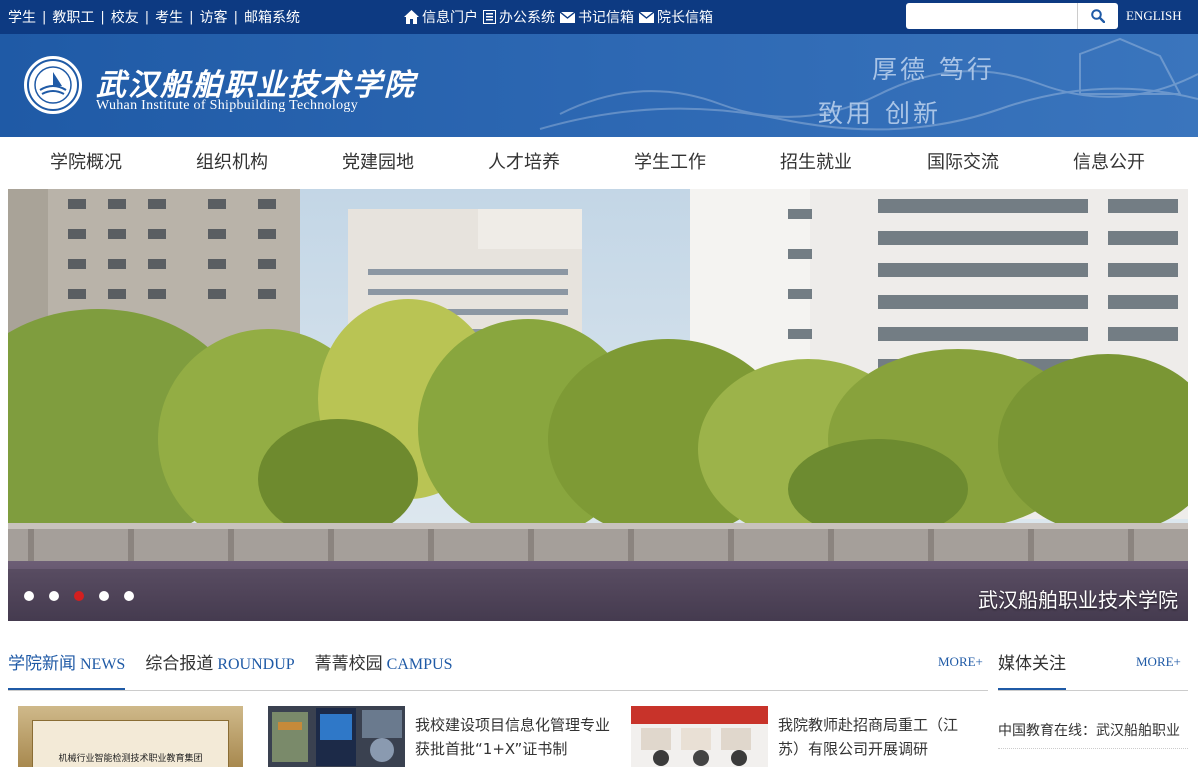 The height and width of the screenshot is (767, 1198). I want to click on news-thumbnail-plaque: 机械行业智能检测技术职业教育集团, so click(130, 736).